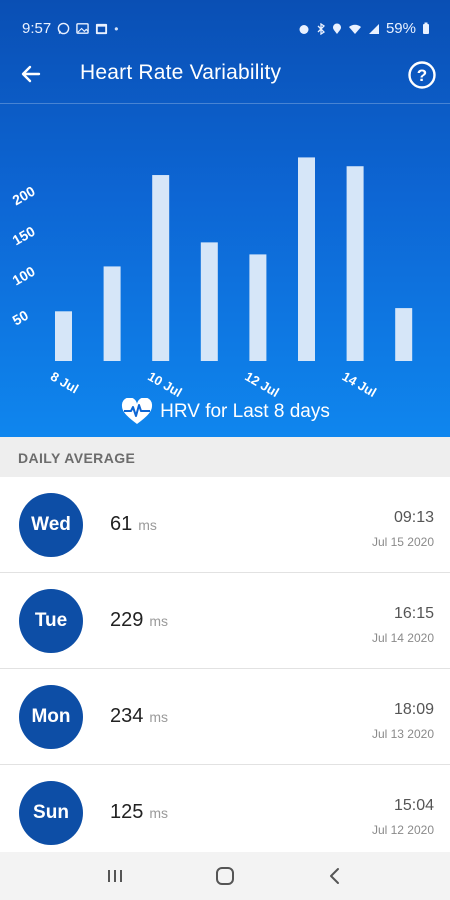 The image size is (450, 900). What do you see at coordinates (359, 384) in the screenshot?
I see `x-tick-label: 14 Jul` at bounding box center [359, 384].